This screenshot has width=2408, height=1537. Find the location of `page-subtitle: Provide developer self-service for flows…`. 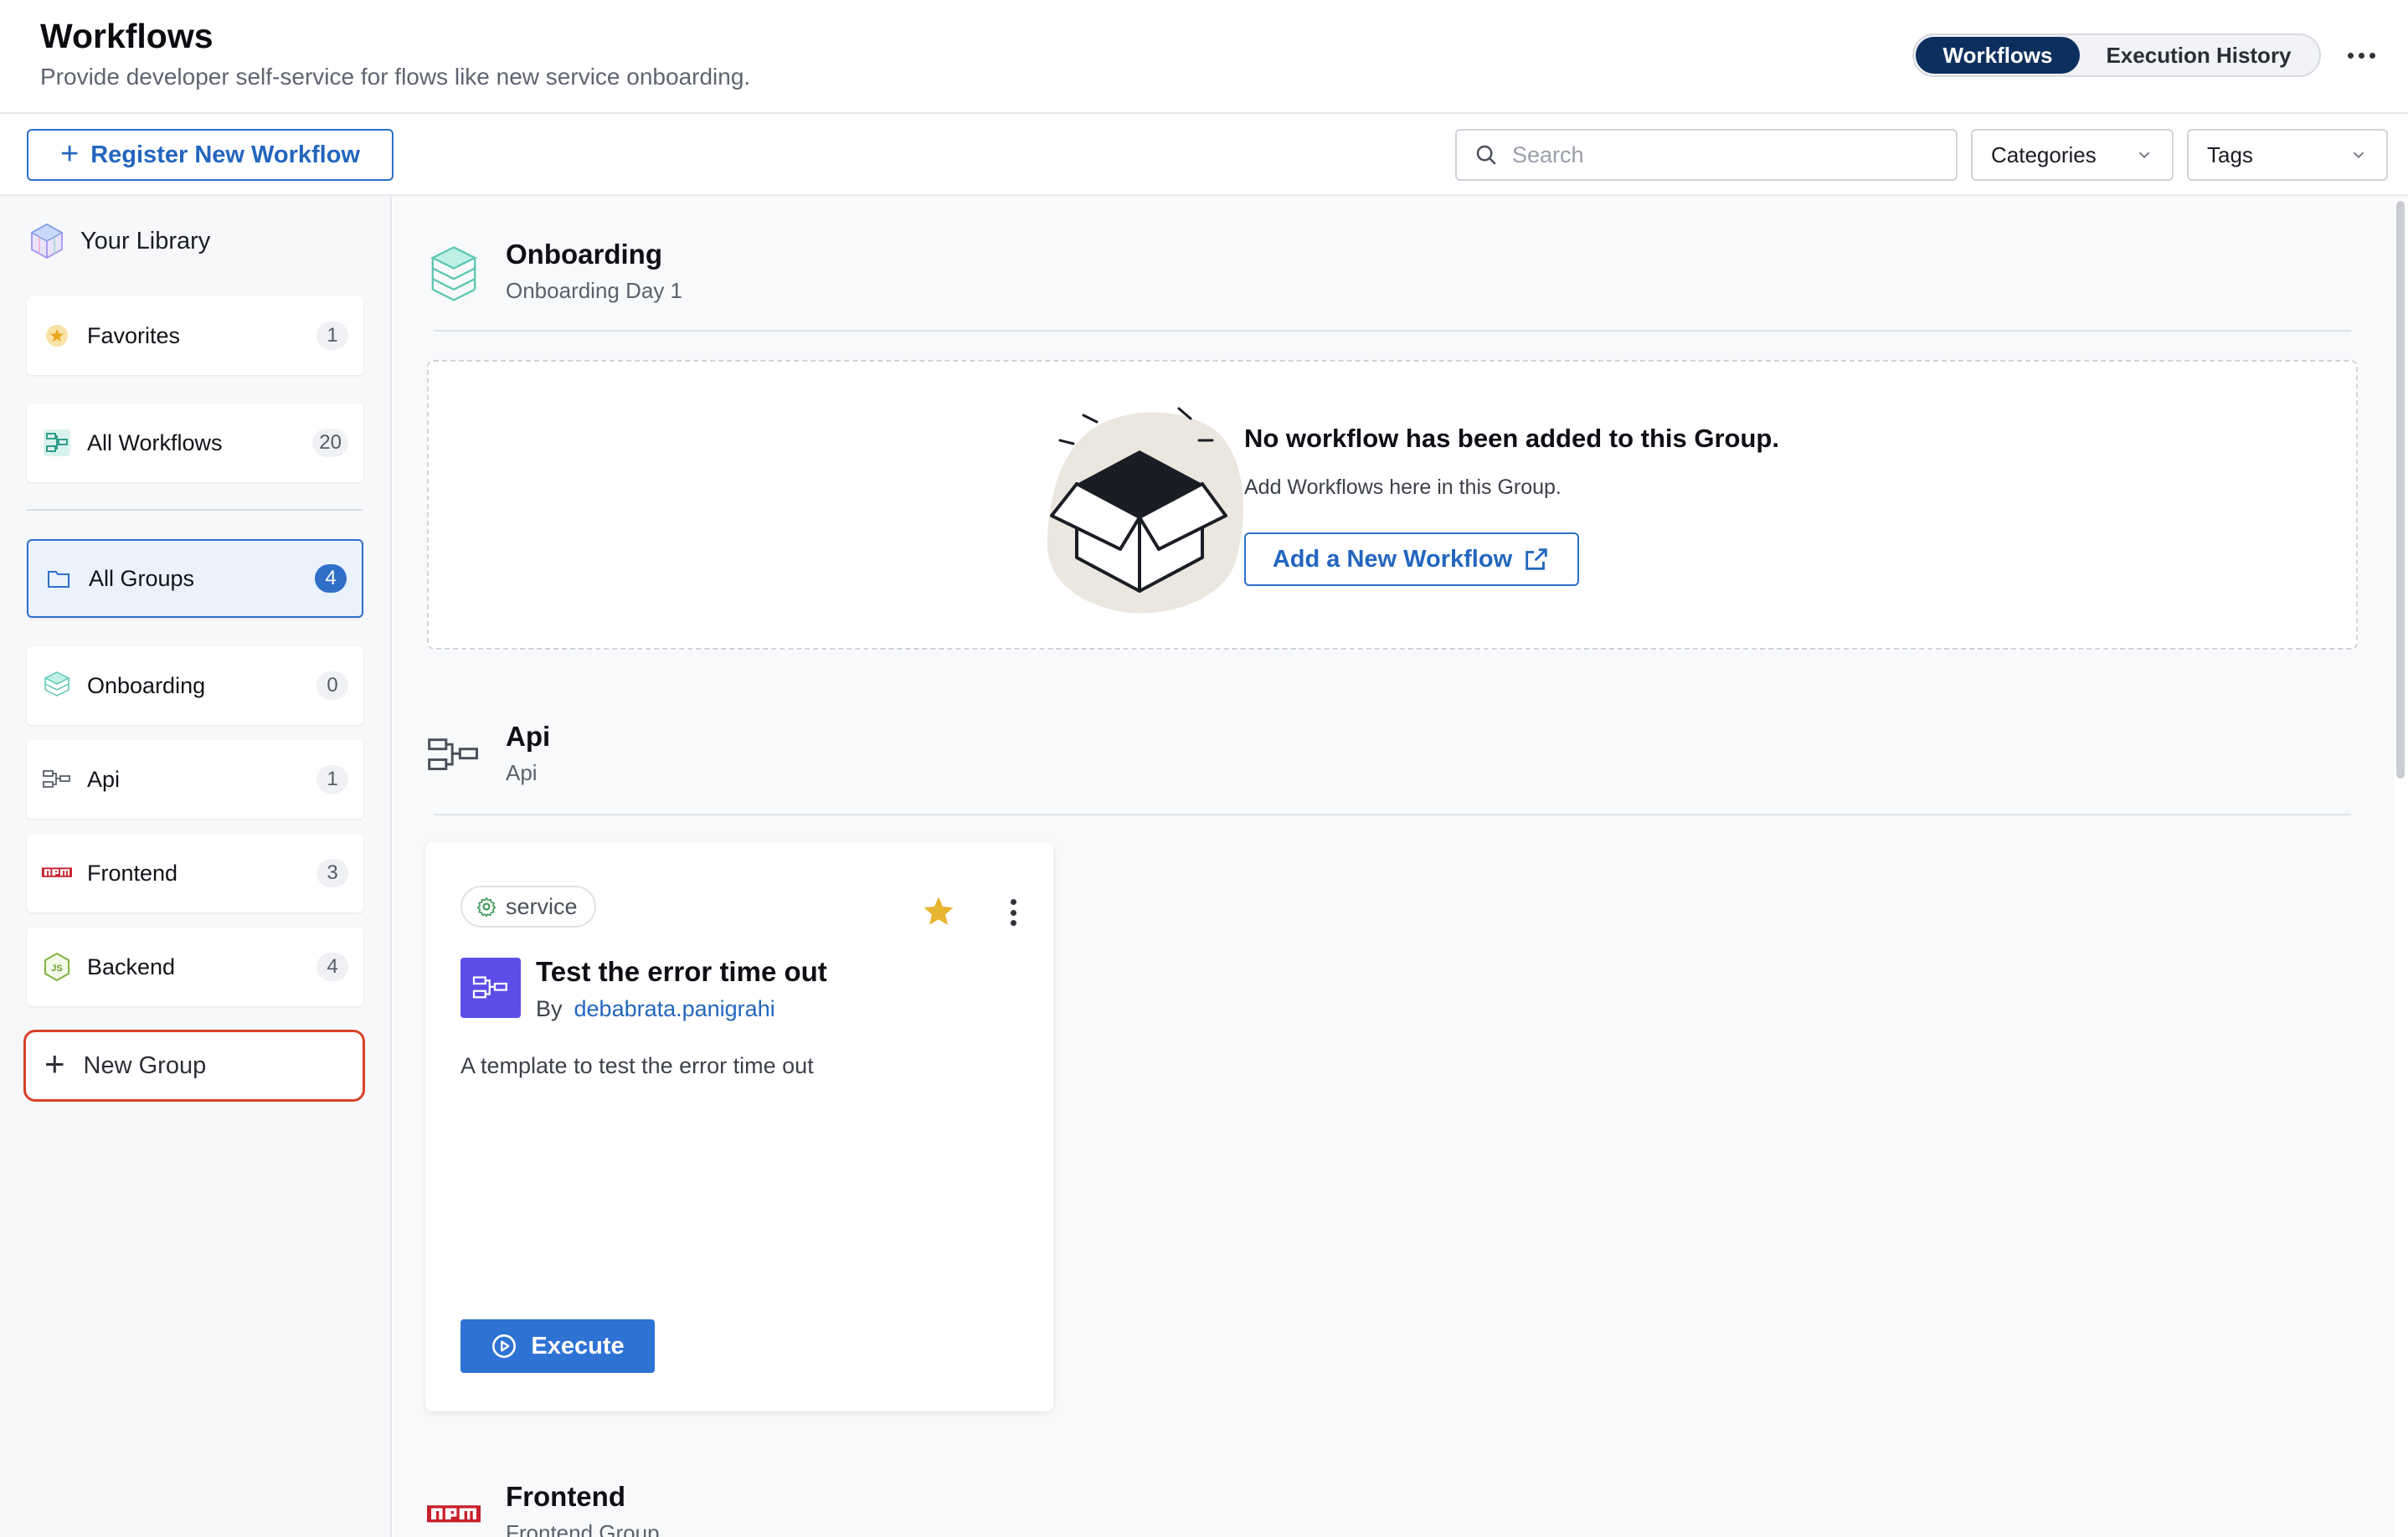

page-subtitle: Provide developer self-service for flows… is located at coordinates (395, 77).